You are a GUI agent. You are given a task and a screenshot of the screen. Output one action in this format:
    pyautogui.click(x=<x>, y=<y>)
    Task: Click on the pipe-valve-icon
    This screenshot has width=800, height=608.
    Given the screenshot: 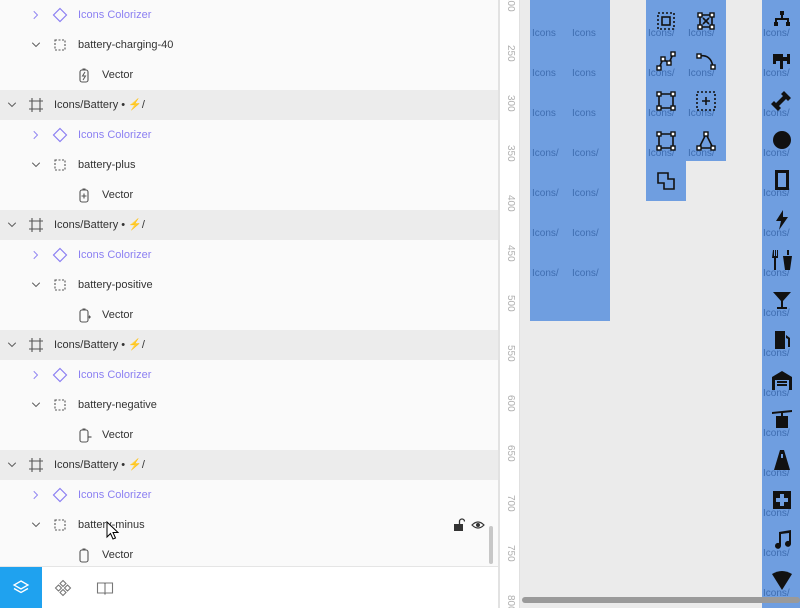 What is the action you would take?
    pyautogui.click(x=782, y=60)
    